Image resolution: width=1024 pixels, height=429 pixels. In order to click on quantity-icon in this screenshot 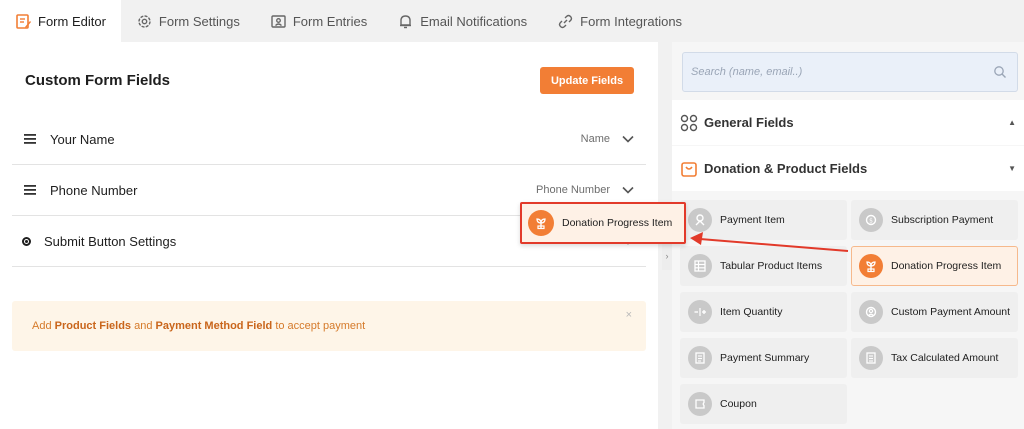, I will do `click(700, 312)`.